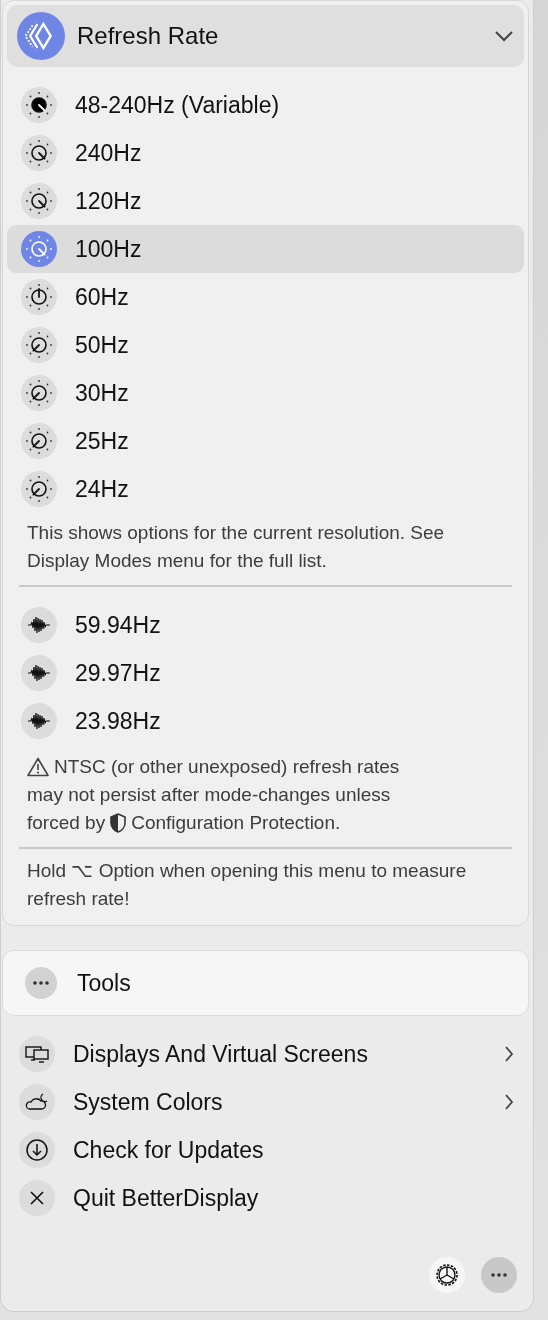 The height and width of the screenshot is (1320, 548). I want to click on option-hint: Hold ⌥ Option when opening this menu to measure refresh rate!, so click(247, 885).